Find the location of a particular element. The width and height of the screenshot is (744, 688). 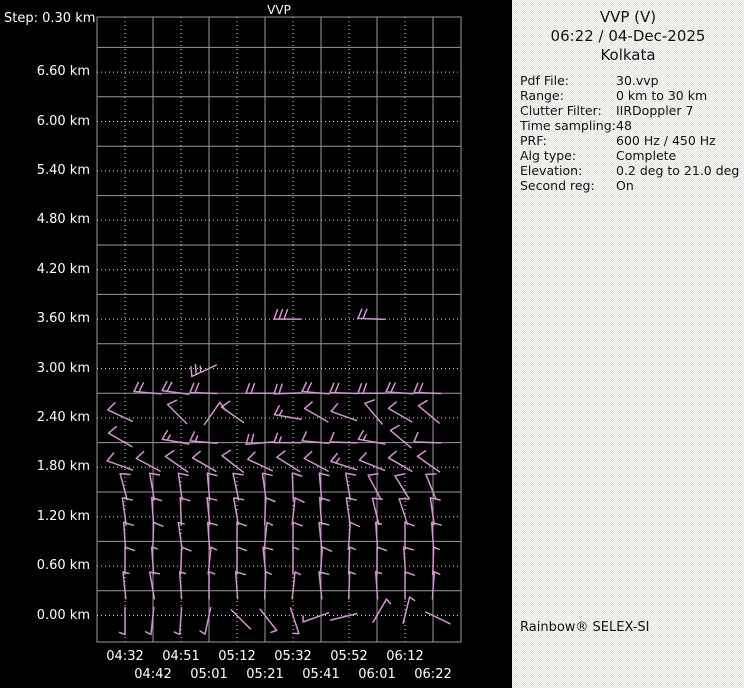

param-row: Second reg: On is located at coordinates (630, 185).